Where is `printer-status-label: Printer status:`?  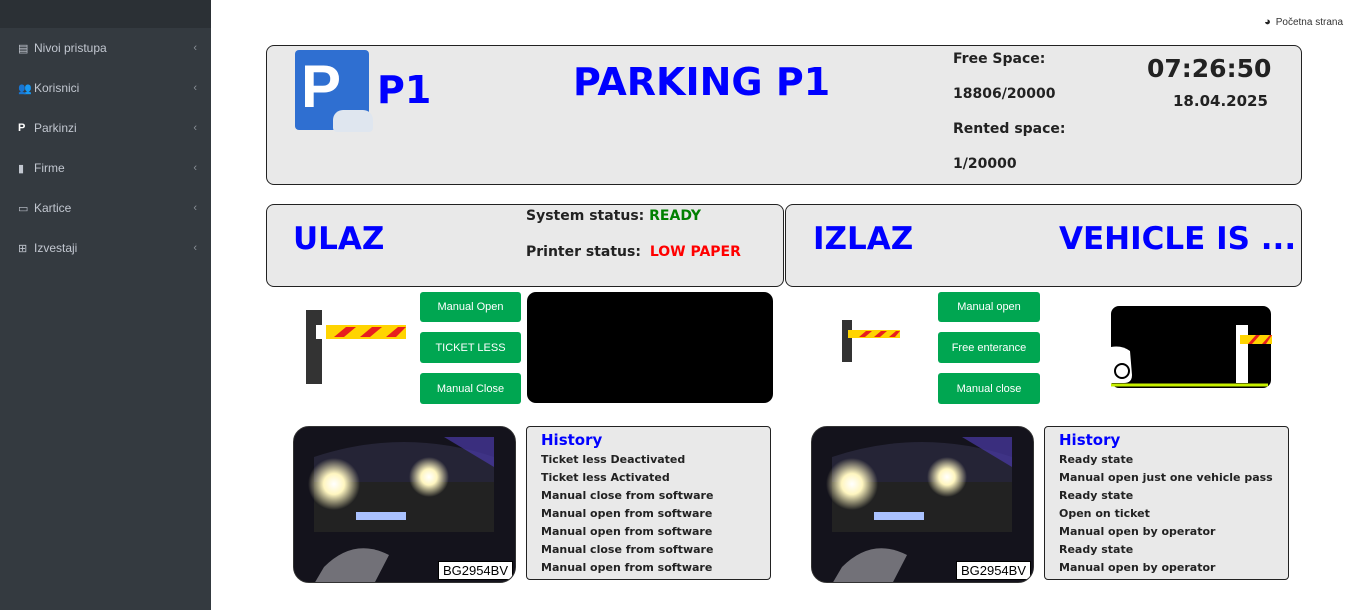 printer-status-label: Printer status: is located at coordinates (583, 252).